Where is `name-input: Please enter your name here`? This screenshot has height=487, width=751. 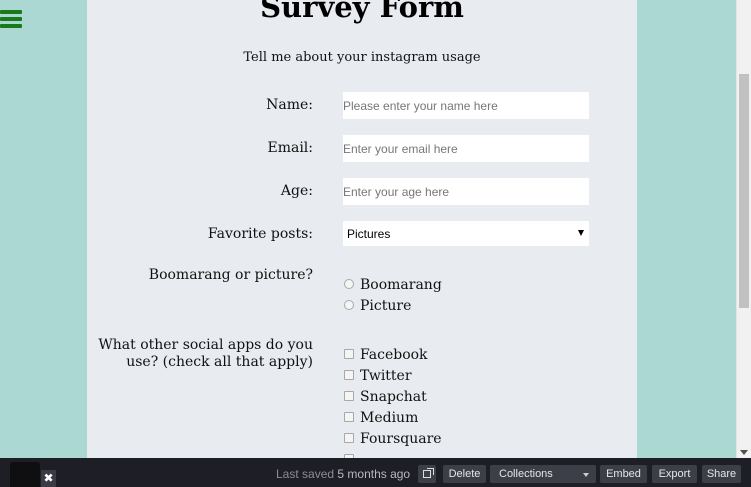
name-input: Please enter your name here is located at coordinates (466, 105).